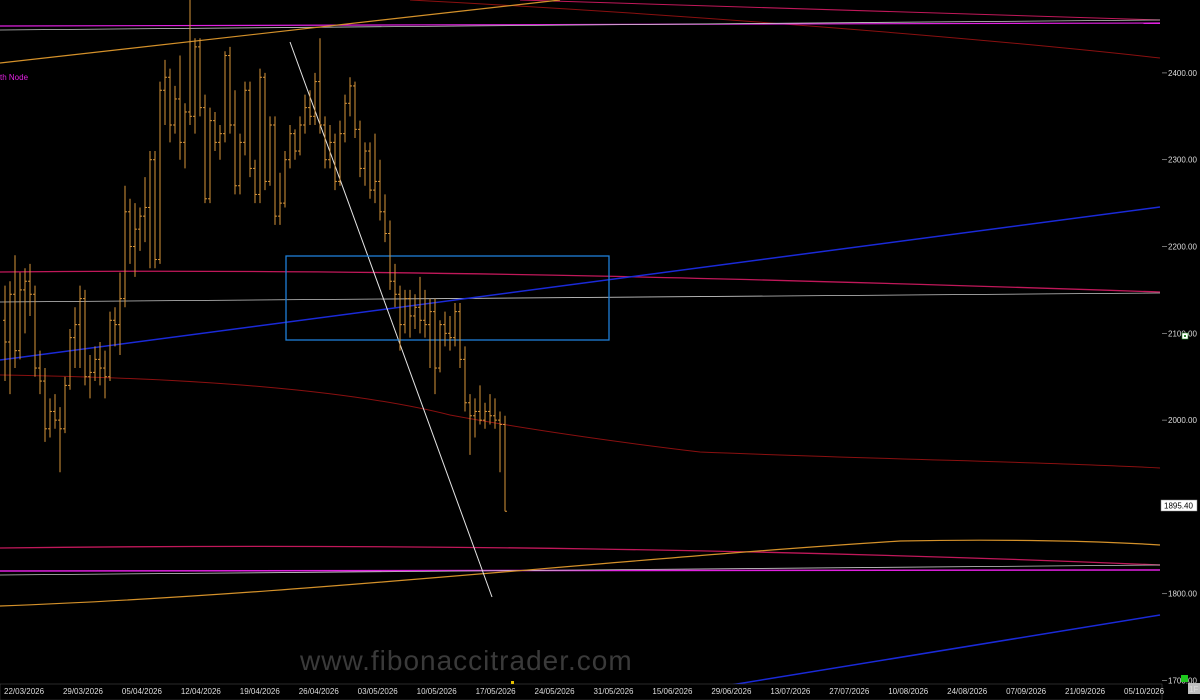  Describe the element at coordinates (83, 691) in the screenshot. I see `x-tick-label: 29/03/2026` at that location.